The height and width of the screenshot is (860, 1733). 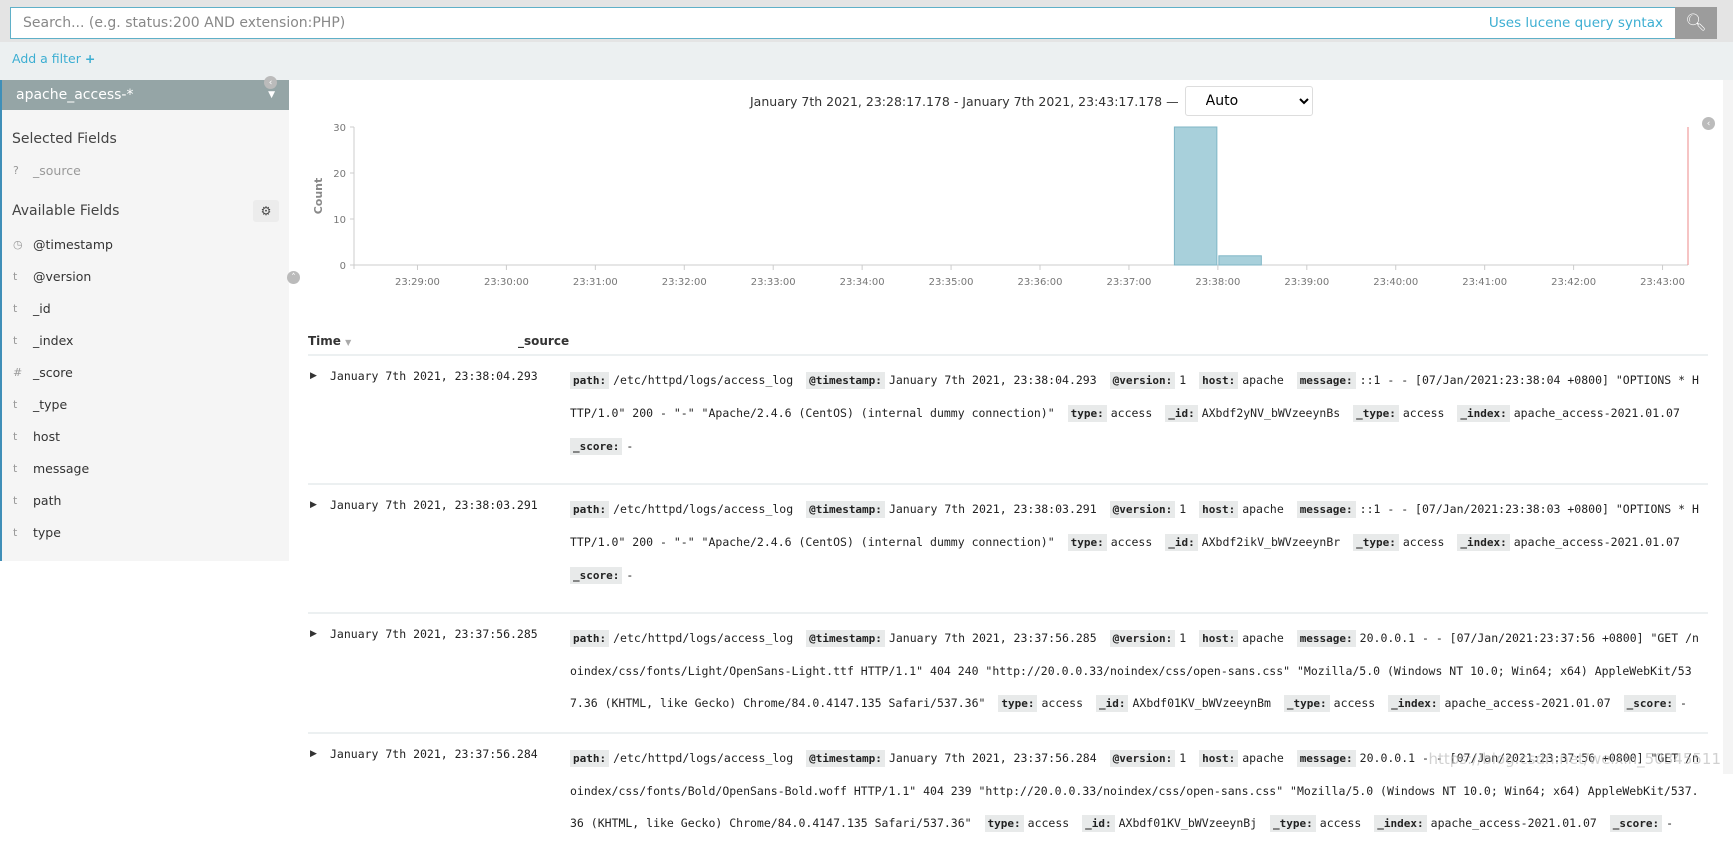 I want to click on field-name: _id, so click(x=42, y=308).